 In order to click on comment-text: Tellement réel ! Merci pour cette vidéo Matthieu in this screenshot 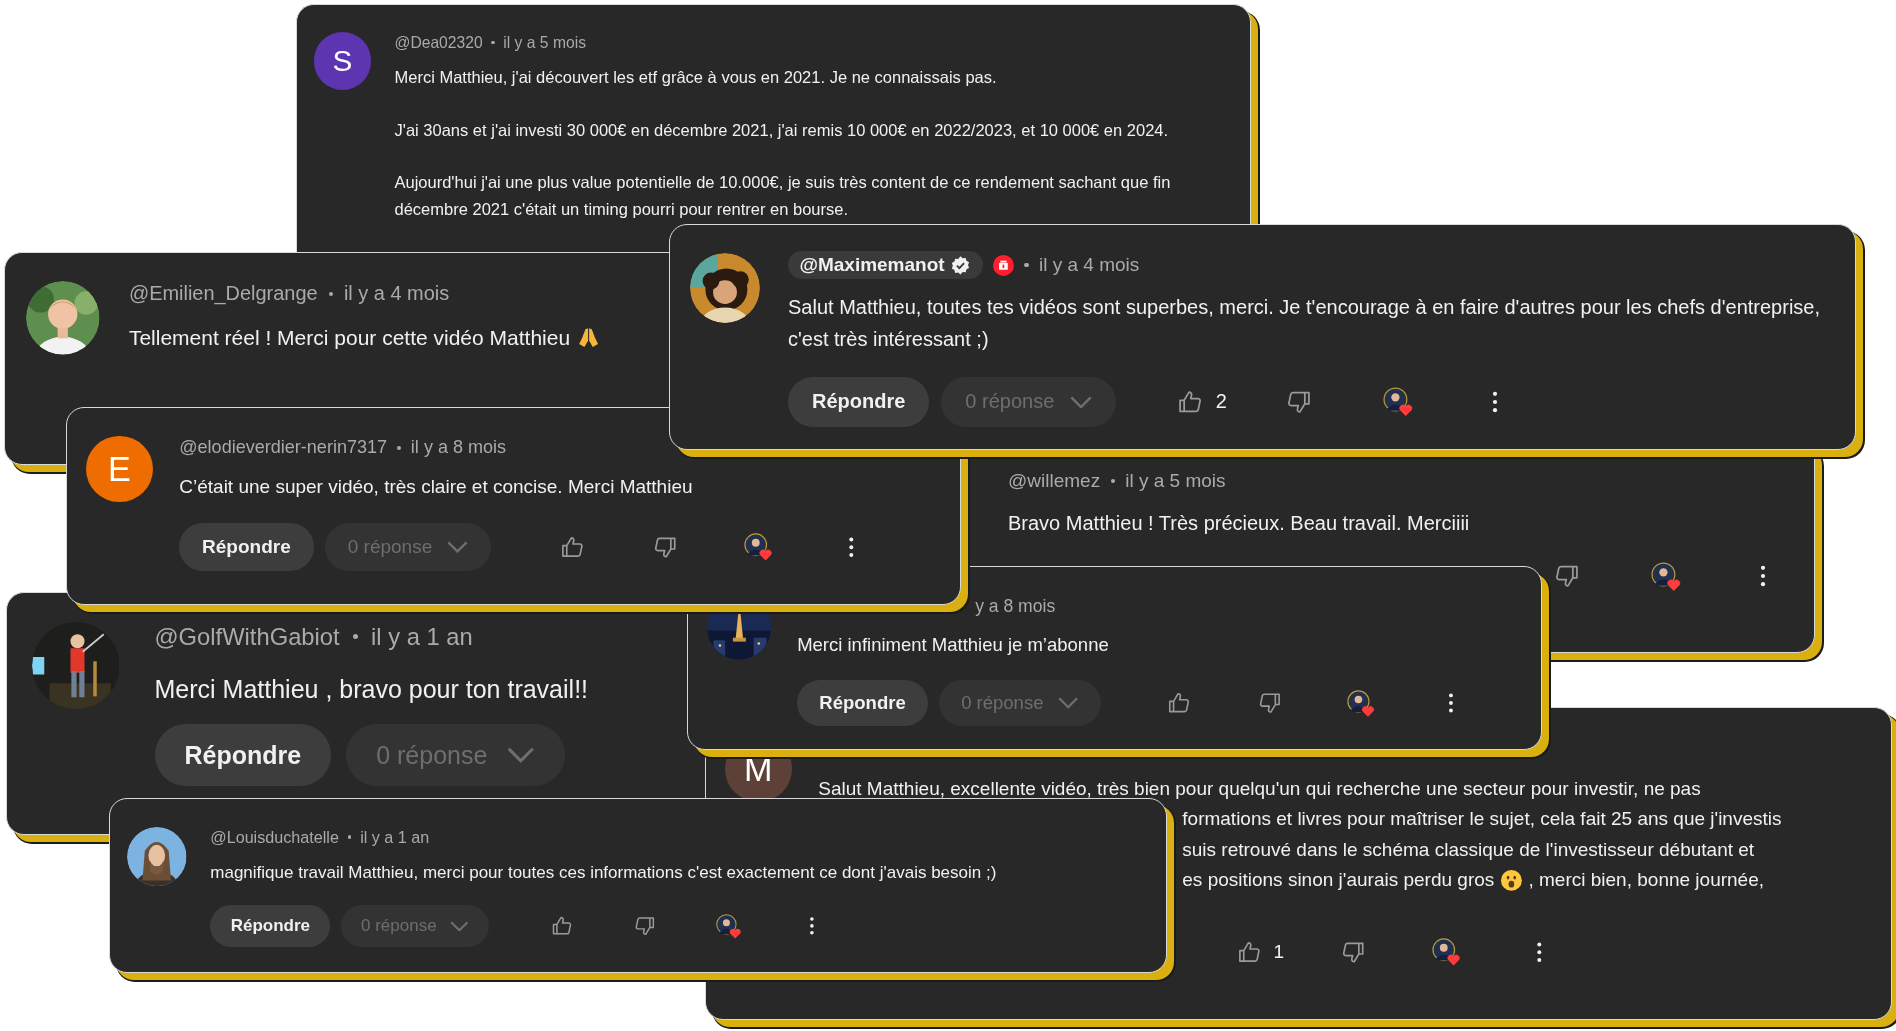, I will do `click(349, 337)`.